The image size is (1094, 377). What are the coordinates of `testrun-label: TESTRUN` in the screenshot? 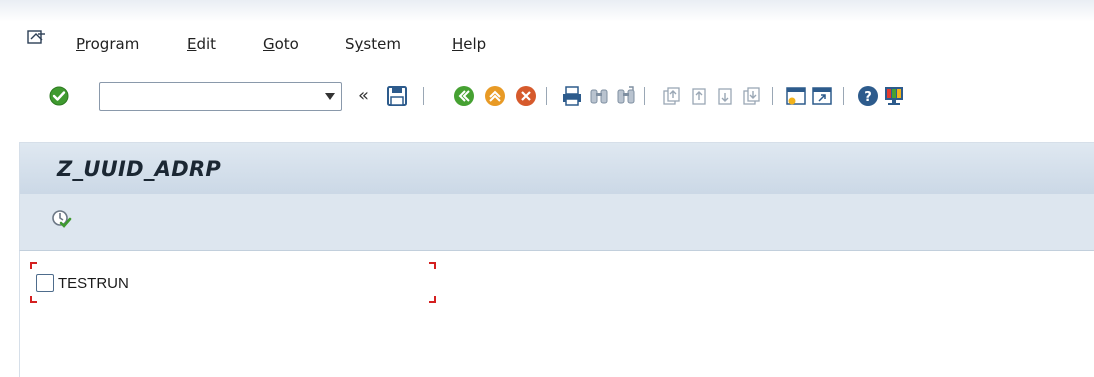 It's located at (93, 283).